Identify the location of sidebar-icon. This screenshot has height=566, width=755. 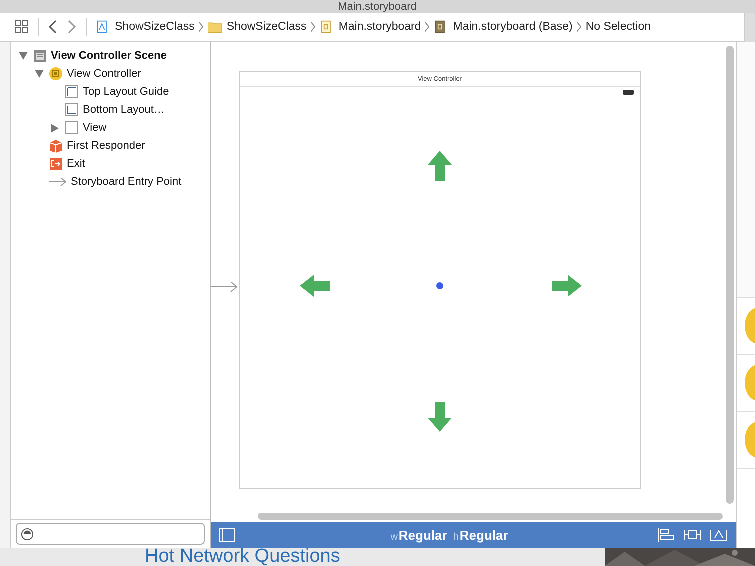
(227, 535).